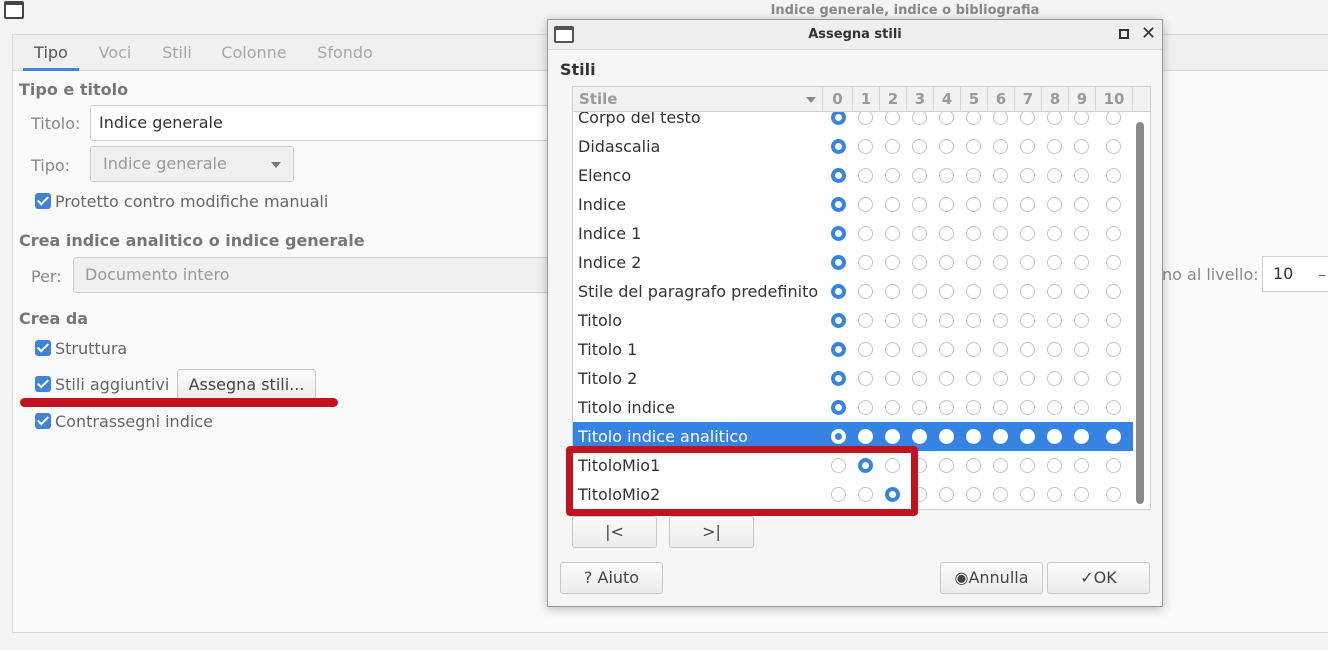 The width and height of the screenshot is (1328, 650). What do you see at coordinates (1322, 274) in the screenshot?
I see `level-decrement-button: –` at bounding box center [1322, 274].